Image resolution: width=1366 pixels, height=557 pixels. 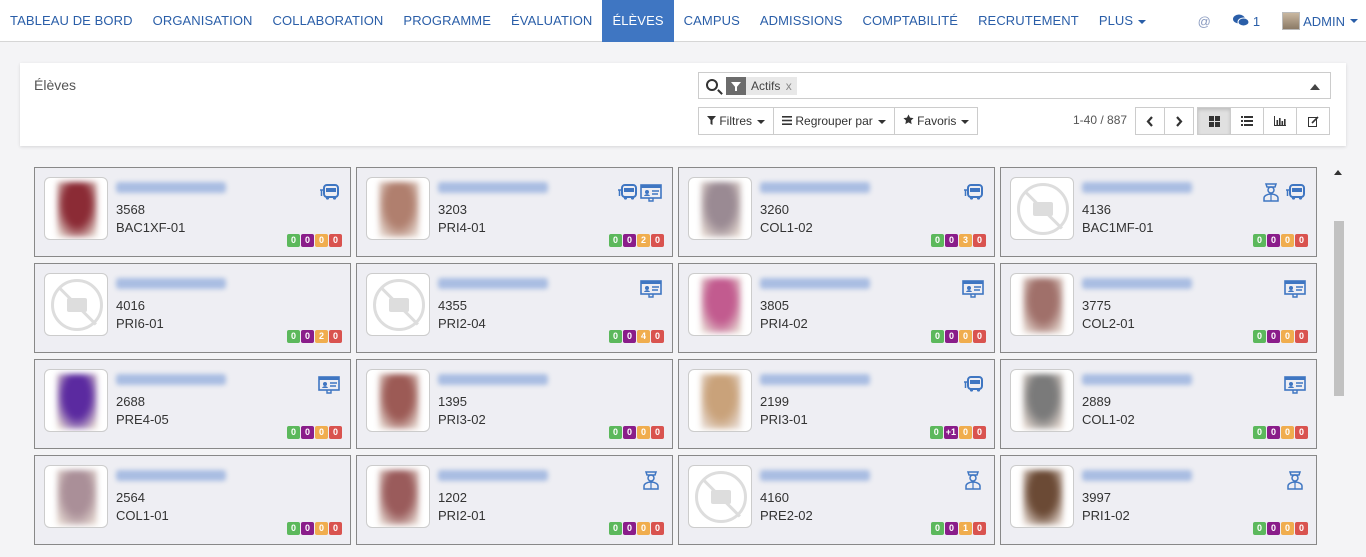 I want to click on chevron-right-icon, so click(x=1179, y=121).